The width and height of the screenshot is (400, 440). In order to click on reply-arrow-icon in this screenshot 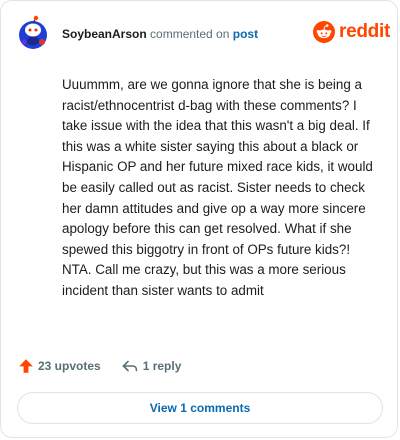, I will do `click(130, 366)`.